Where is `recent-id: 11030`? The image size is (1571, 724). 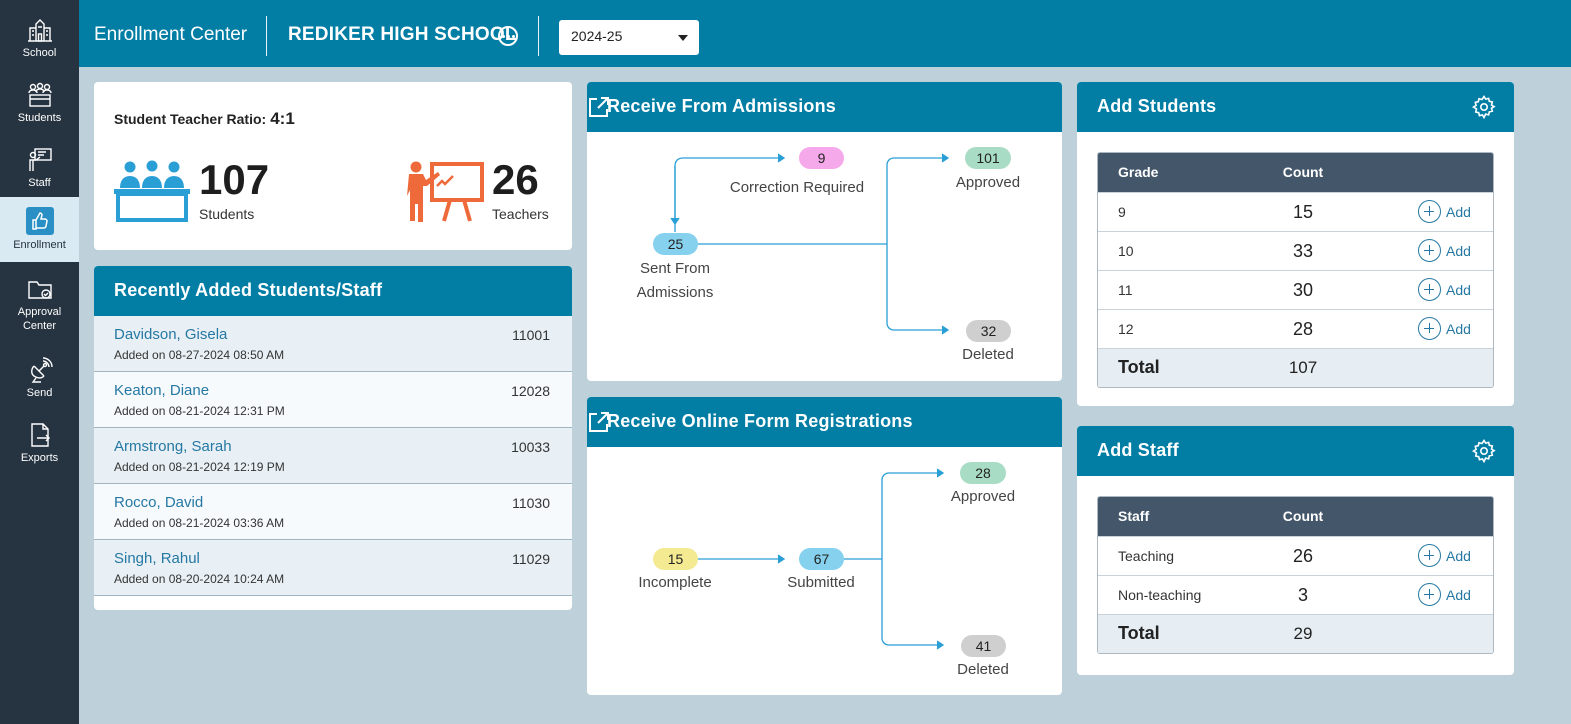
recent-id: 11030 is located at coordinates (531, 503).